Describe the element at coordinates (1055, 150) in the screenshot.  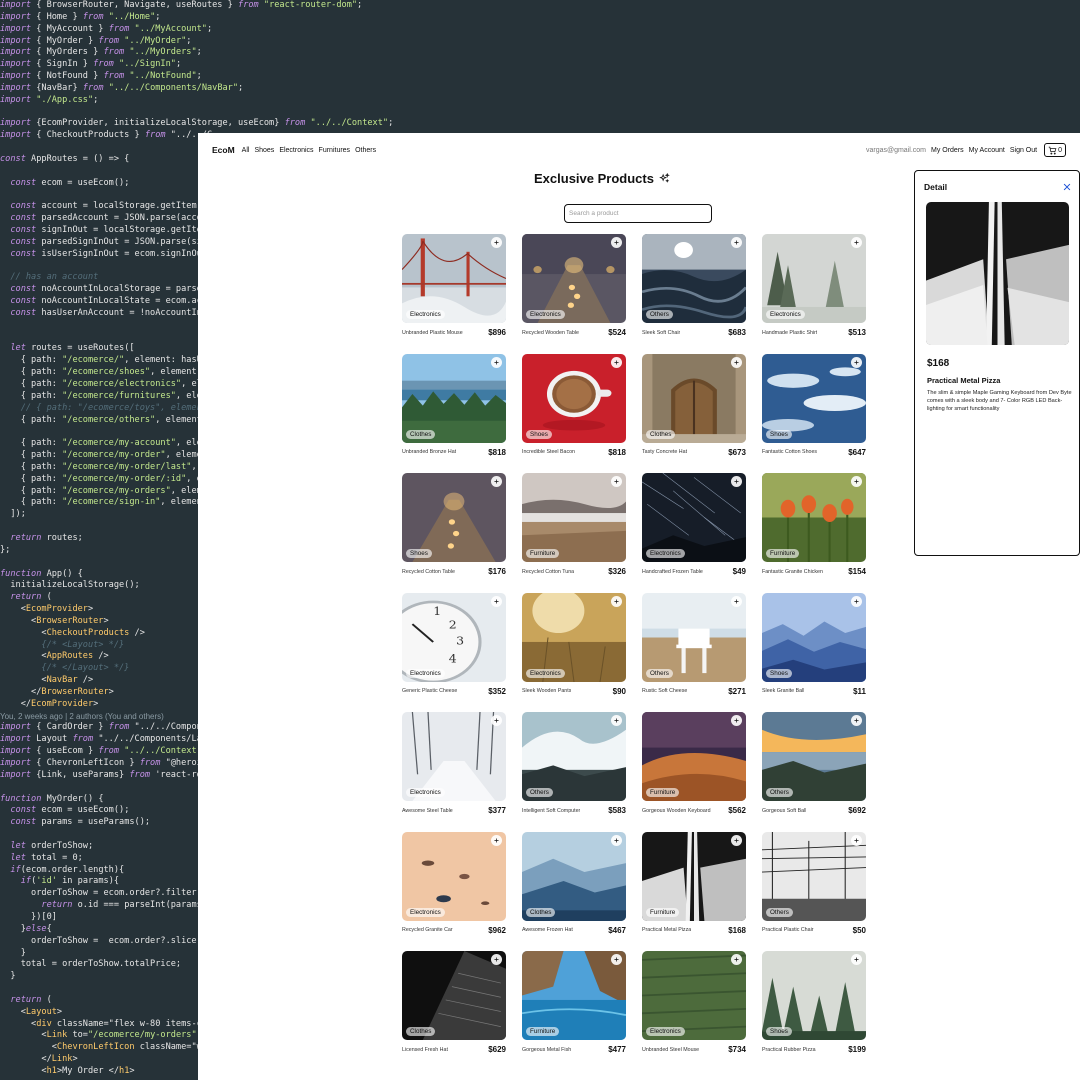
I see `cart-button: 0` at that location.